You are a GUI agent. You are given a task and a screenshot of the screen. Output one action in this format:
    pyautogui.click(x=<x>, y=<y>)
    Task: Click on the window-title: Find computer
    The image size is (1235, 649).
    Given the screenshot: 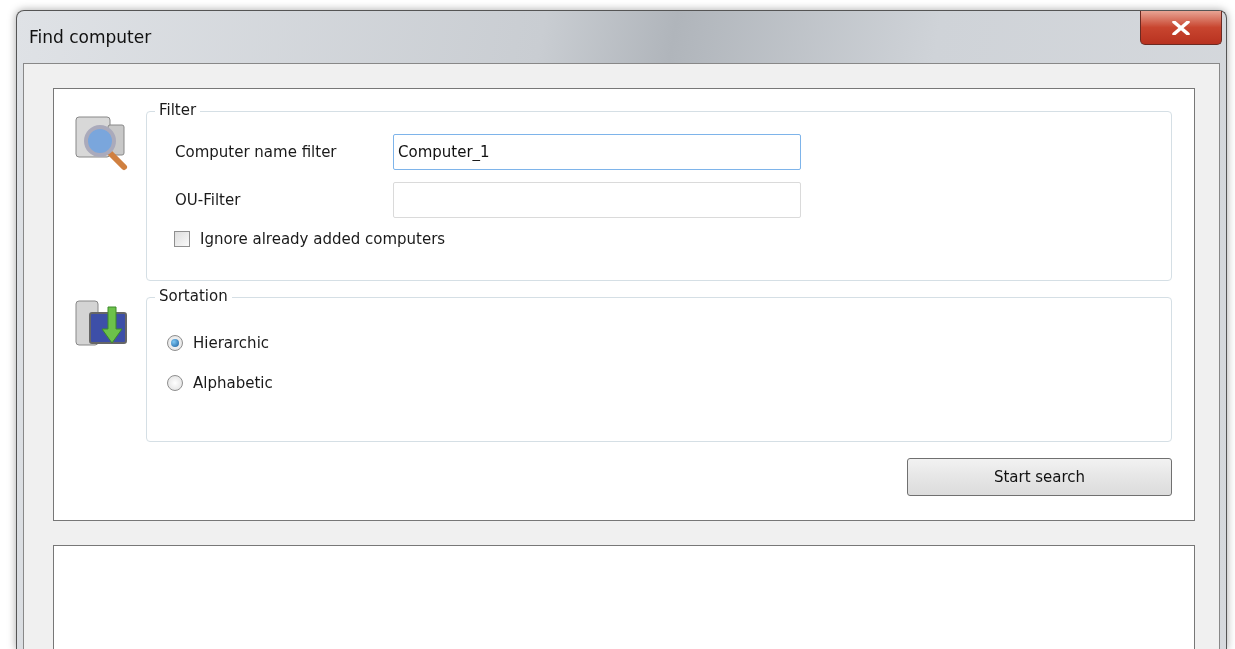 What is the action you would take?
    pyautogui.click(x=90, y=37)
    